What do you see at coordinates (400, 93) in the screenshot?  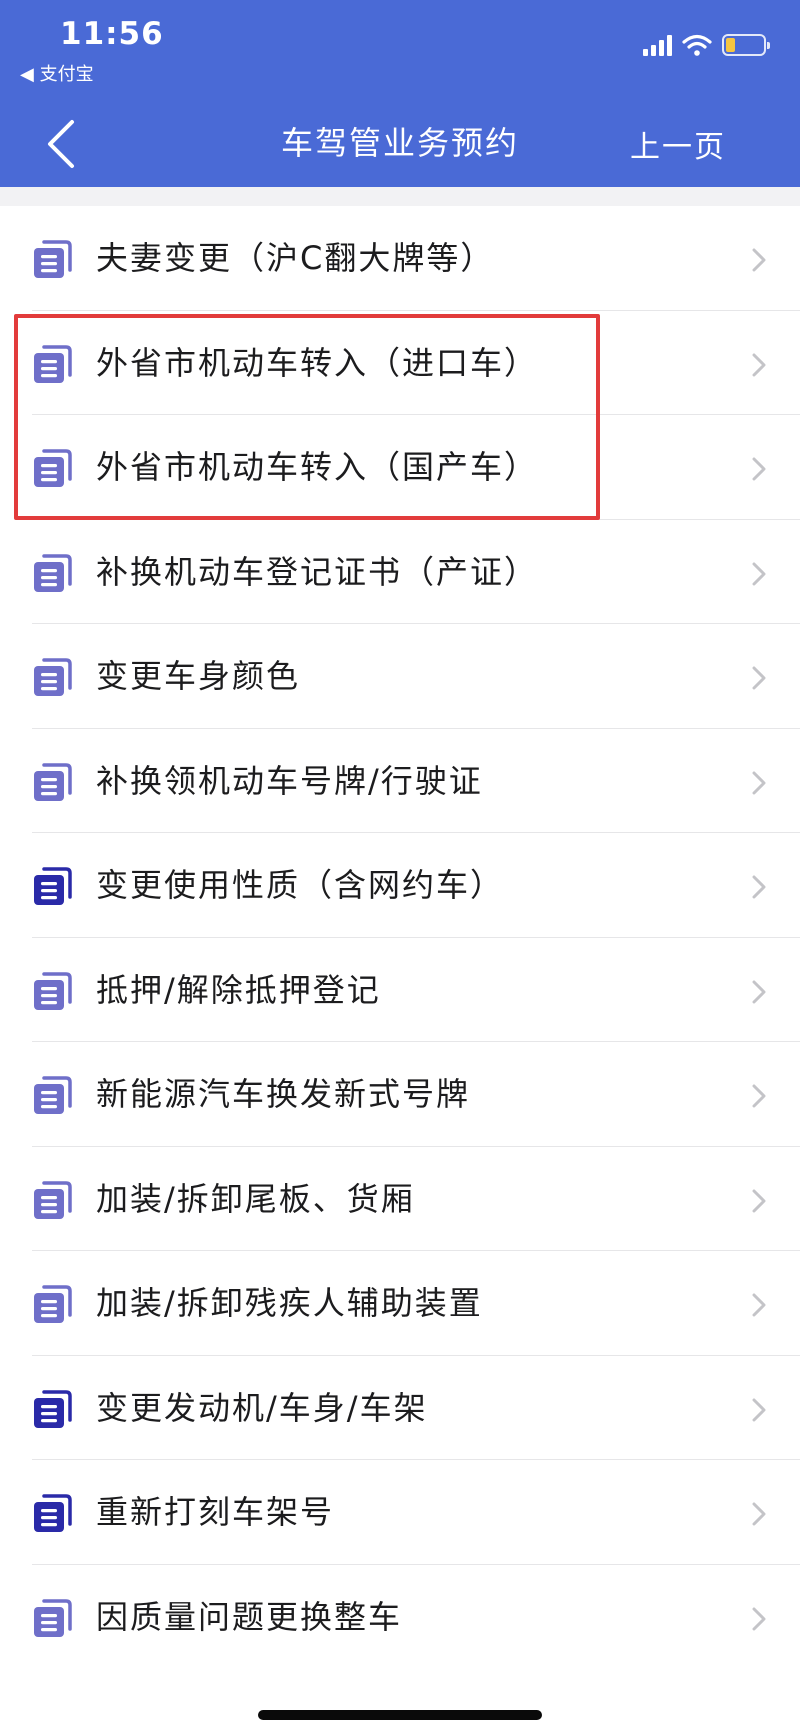 I see `header-bar: 11:56 ◀ 支付宝 车驾管业务预约 上一页` at bounding box center [400, 93].